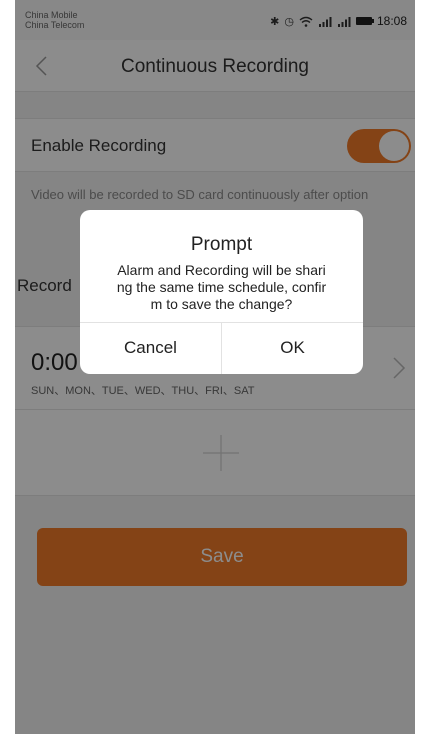  Describe the element at coordinates (150, 348) in the screenshot. I see `cancel-button: Cancel` at that location.